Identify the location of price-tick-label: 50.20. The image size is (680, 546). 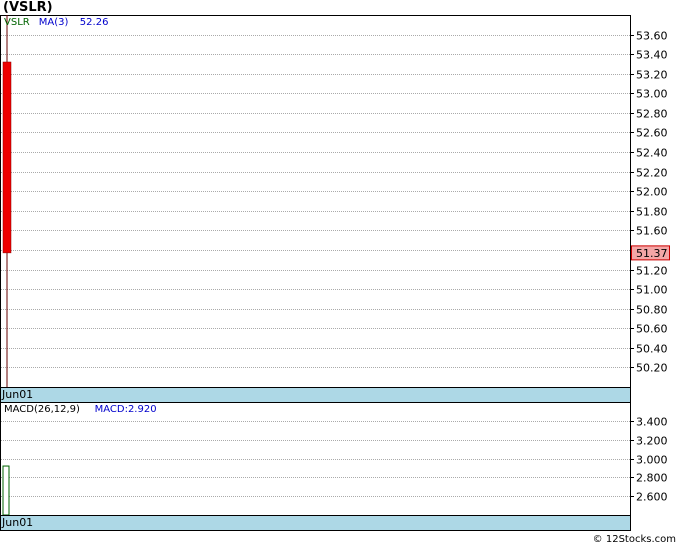
(652, 368).